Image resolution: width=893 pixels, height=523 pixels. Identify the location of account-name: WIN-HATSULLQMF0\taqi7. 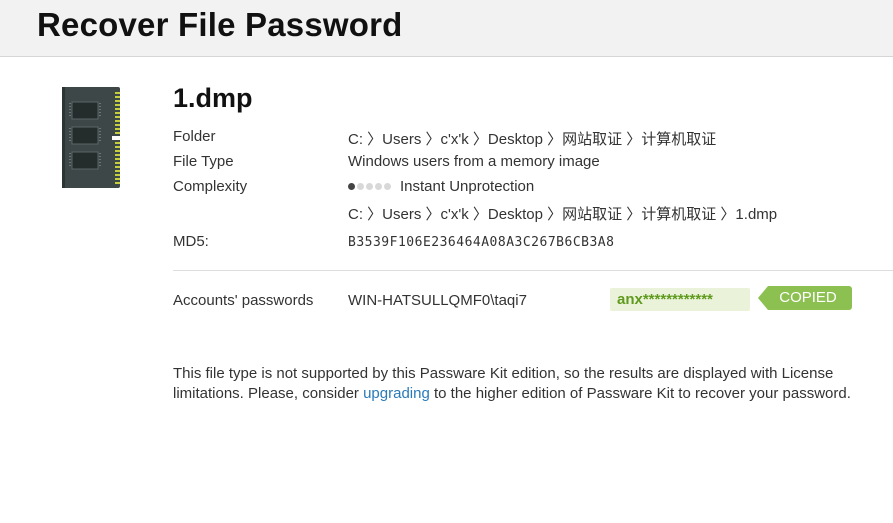
(437, 300).